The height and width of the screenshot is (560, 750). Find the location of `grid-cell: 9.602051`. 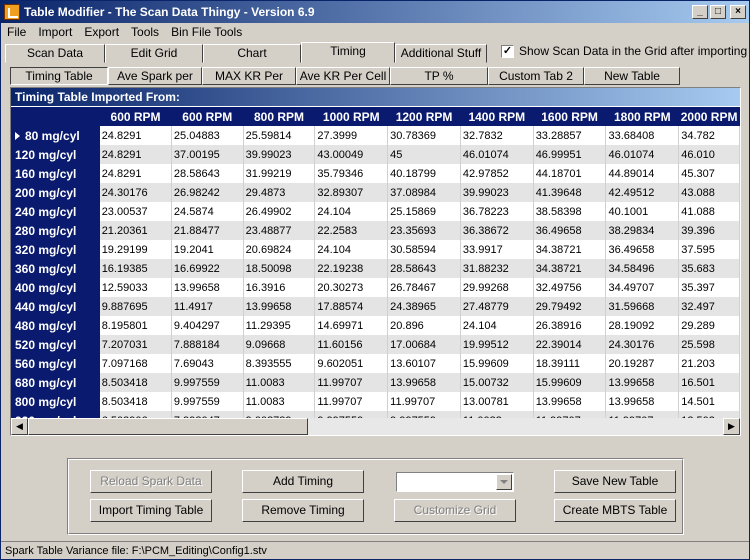

grid-cell: 9.602051 is located at coordinates (351, 363).